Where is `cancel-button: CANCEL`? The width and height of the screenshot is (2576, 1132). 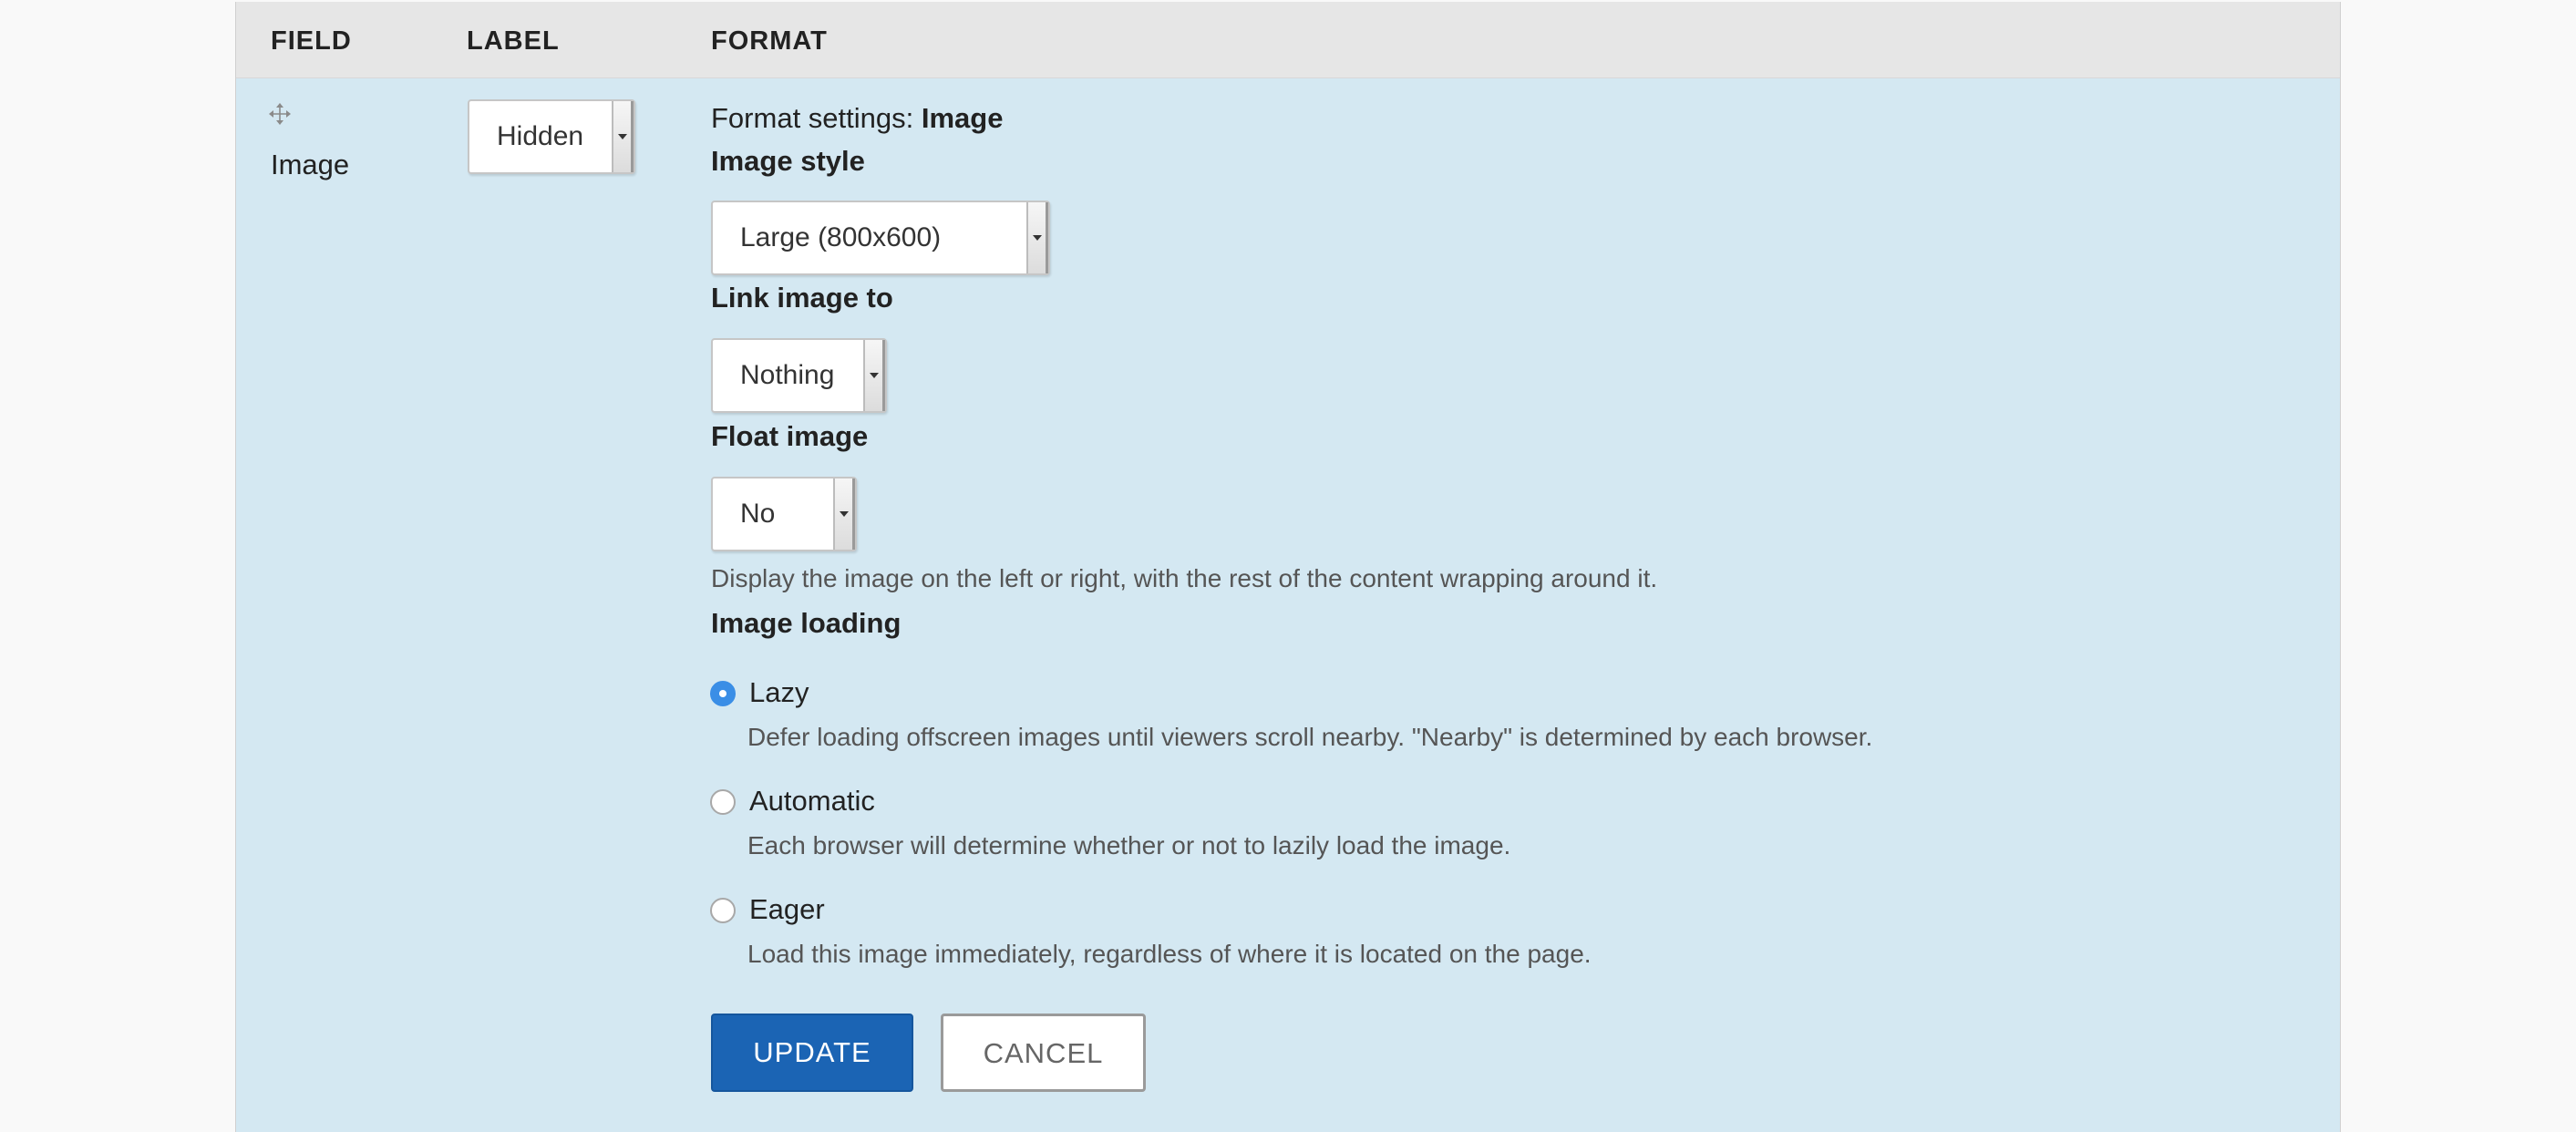 cancel-button: CANCEL is located at coordinates (1043, 1053).